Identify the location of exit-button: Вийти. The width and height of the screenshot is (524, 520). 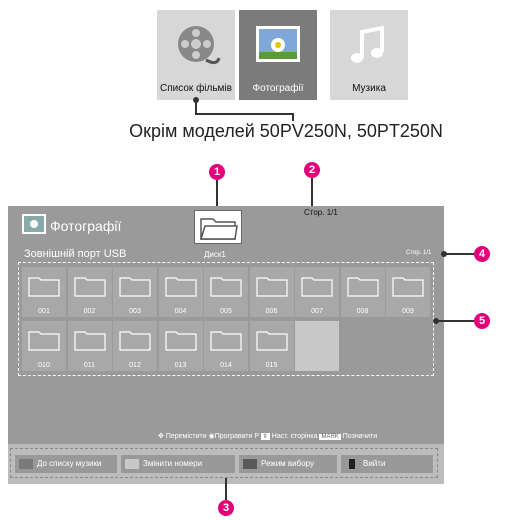
(387, 464).